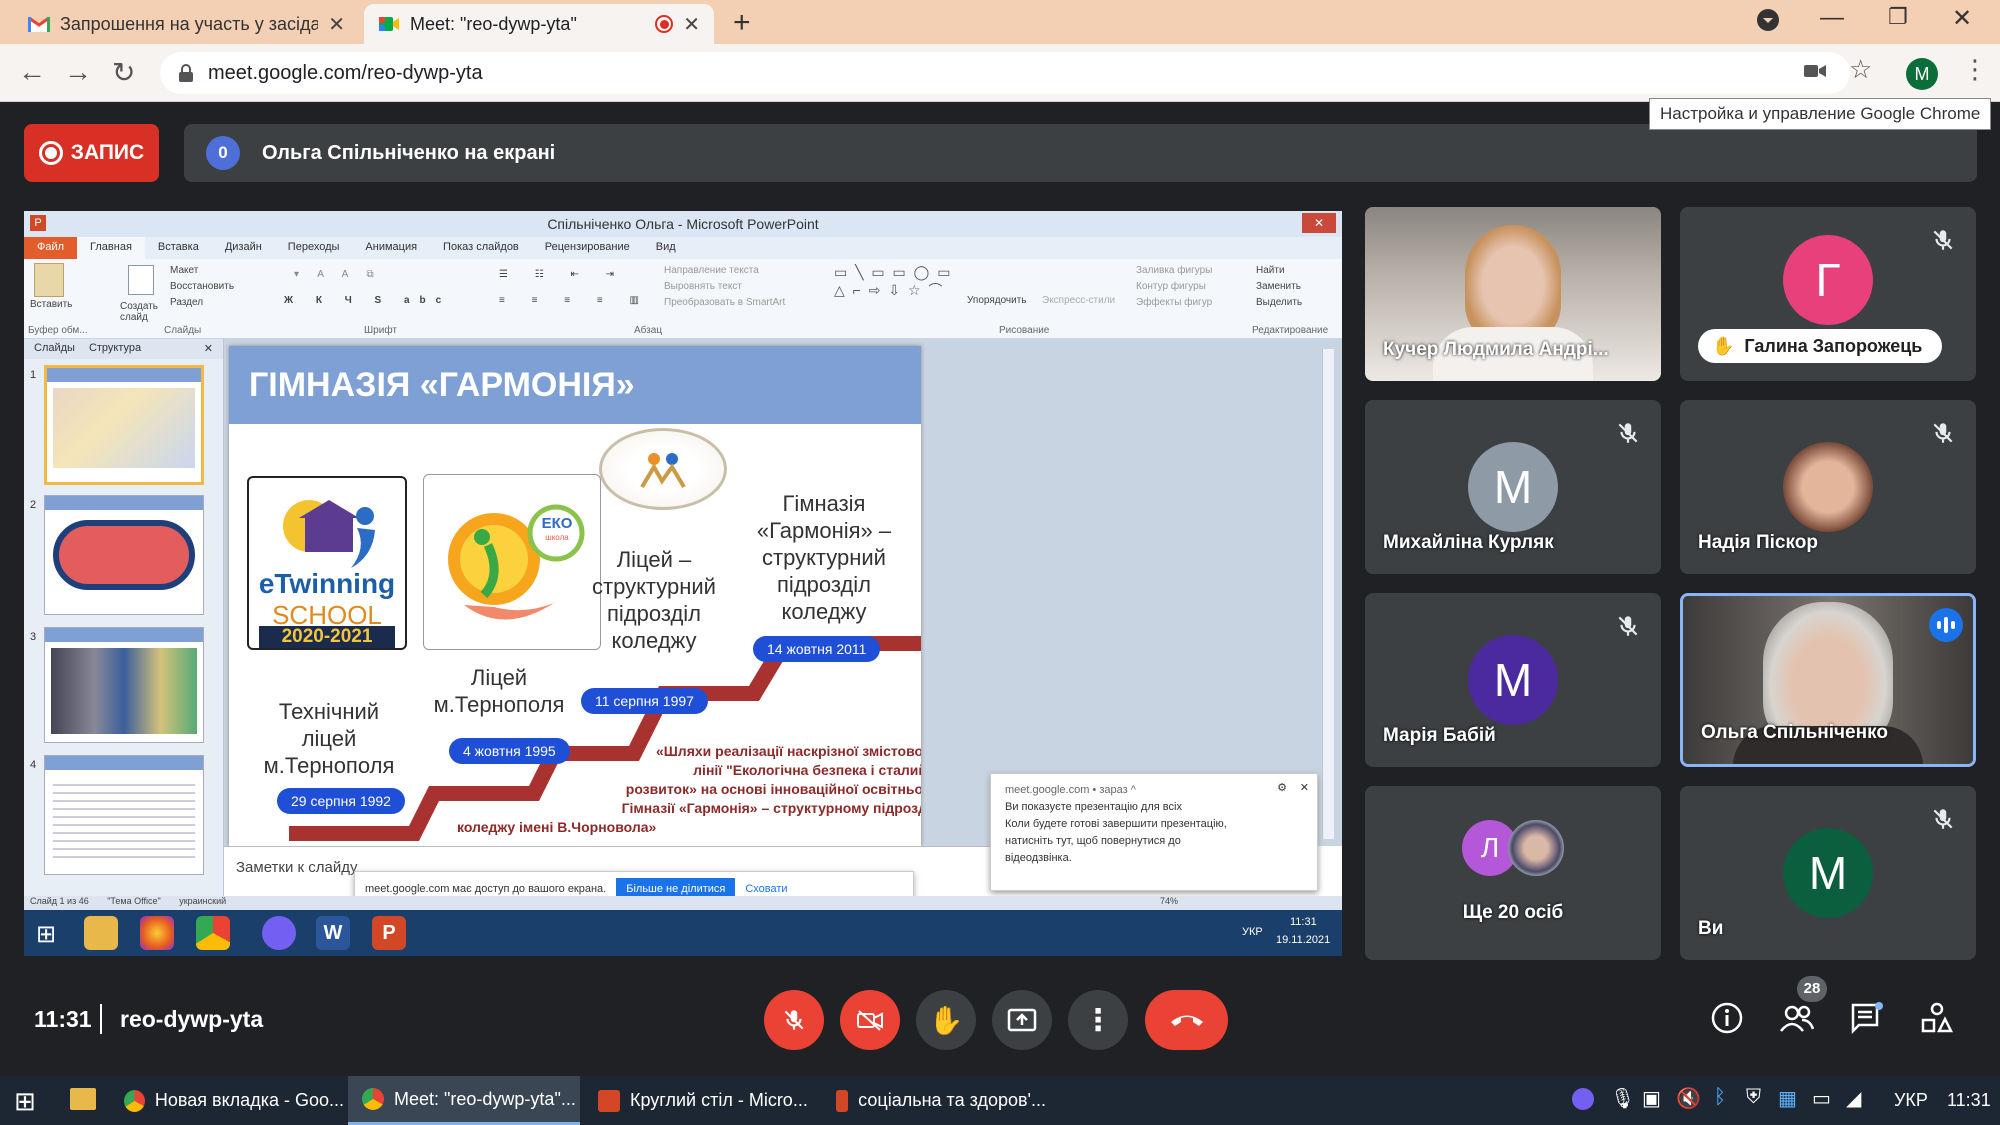 The height and width of the screenshot is (1125, 2000). What do you see at coordinates (1937, 1018) in the screenshot?
I see `activities-button` at bounding box center [1937, 1018].